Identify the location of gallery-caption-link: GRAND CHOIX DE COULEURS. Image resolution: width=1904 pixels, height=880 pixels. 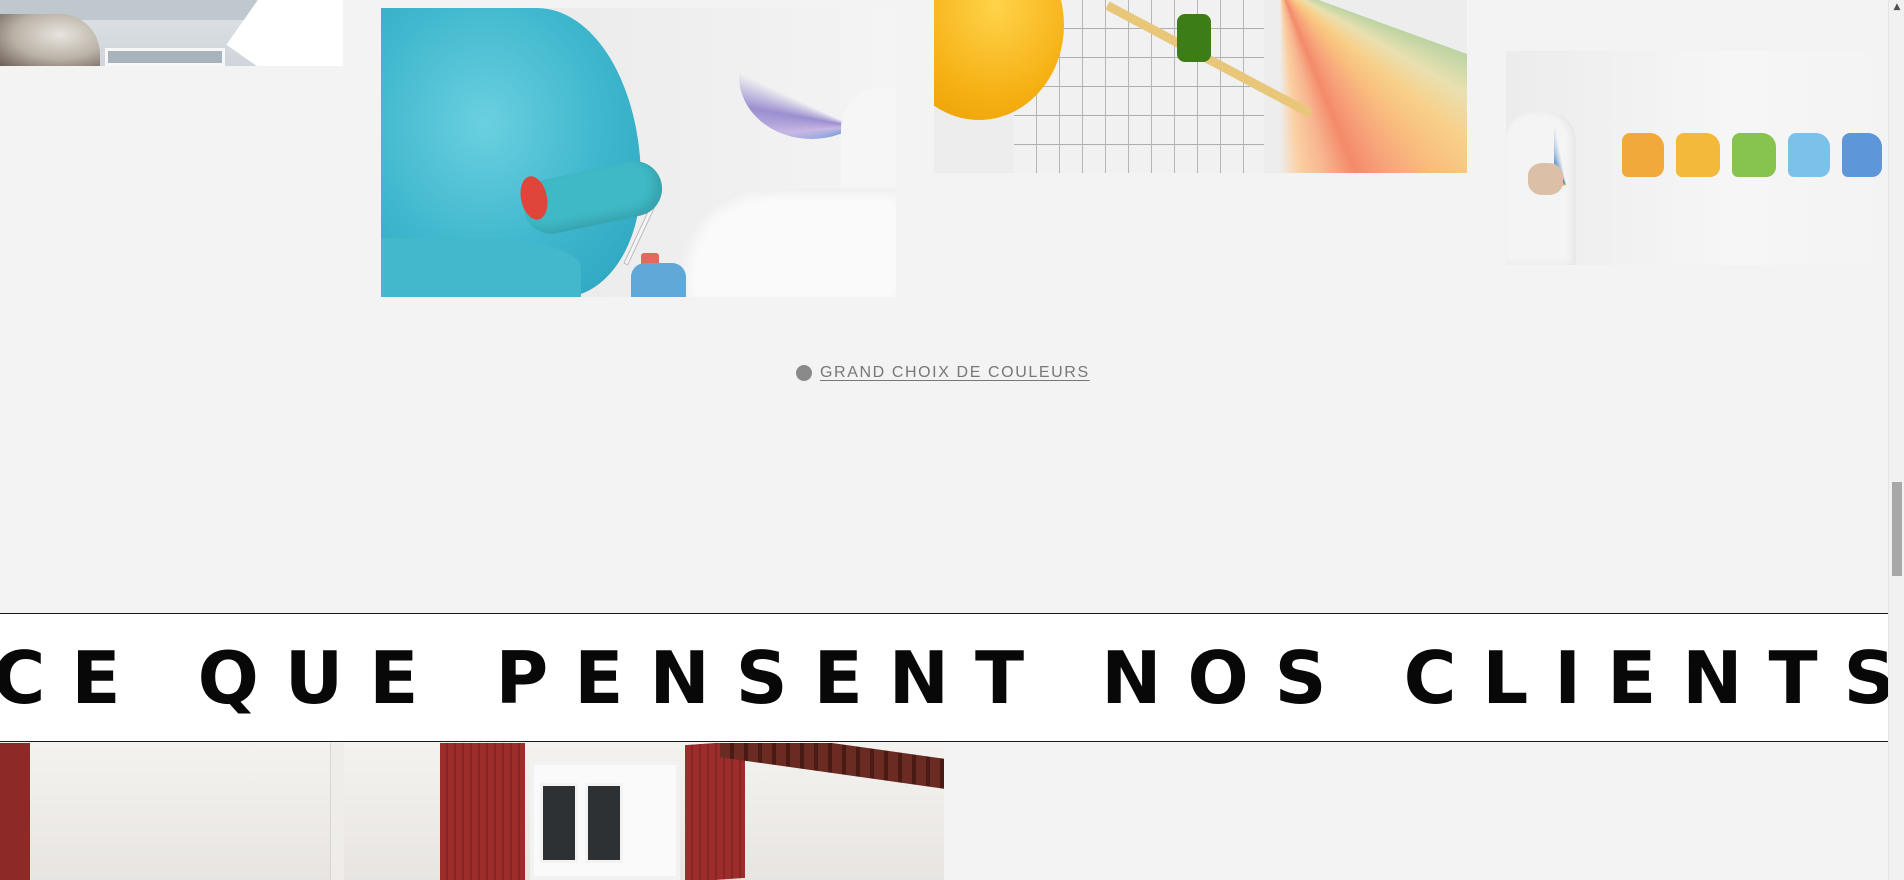
(955, 373).